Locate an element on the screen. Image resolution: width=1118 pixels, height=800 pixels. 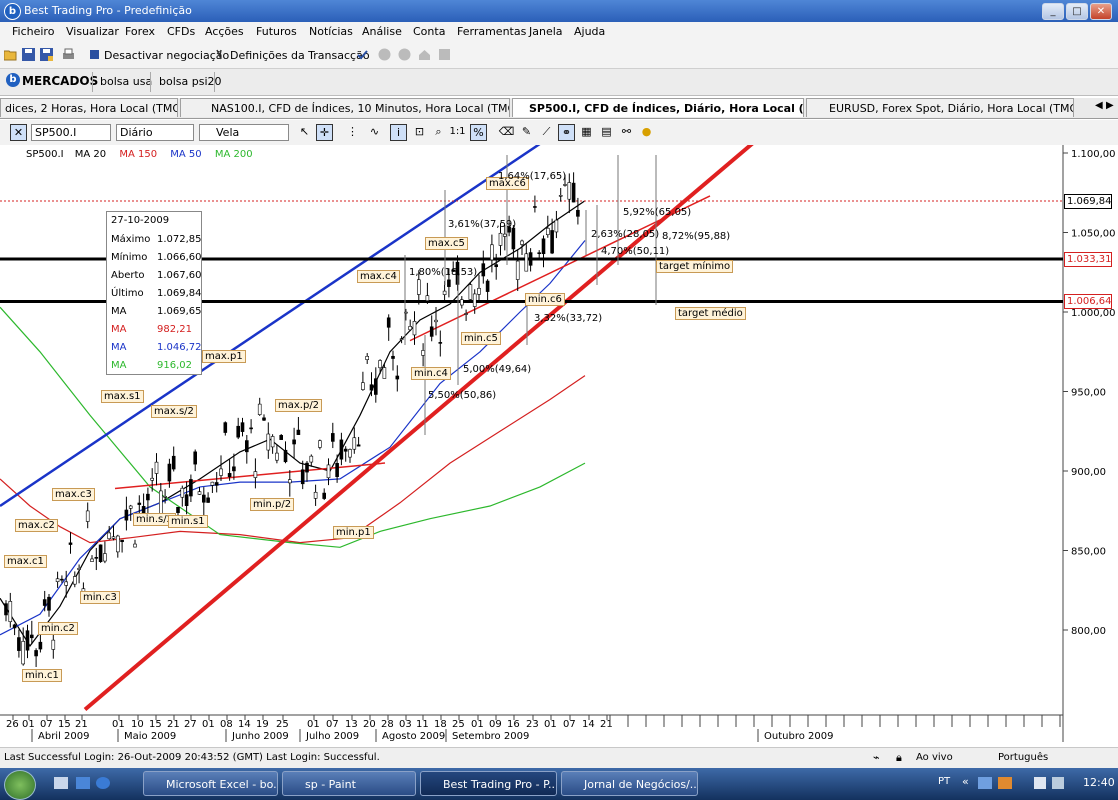
period-select: Diário is located at coordinates (155, 132).